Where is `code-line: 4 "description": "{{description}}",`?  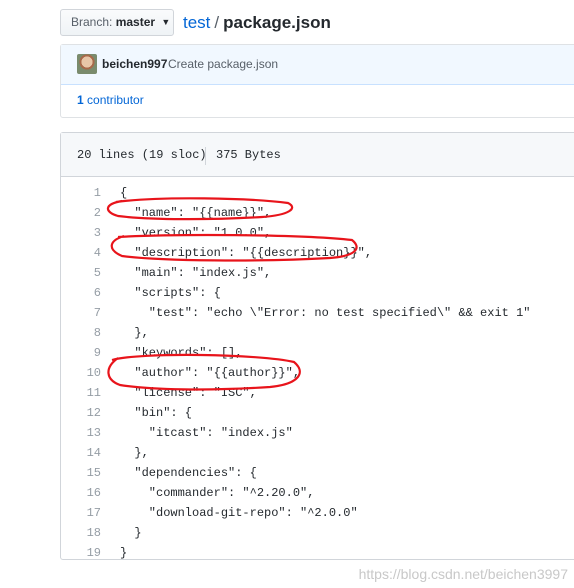
code-line: 4 "description": "{{description}}", is located at coordinates (317, 253).